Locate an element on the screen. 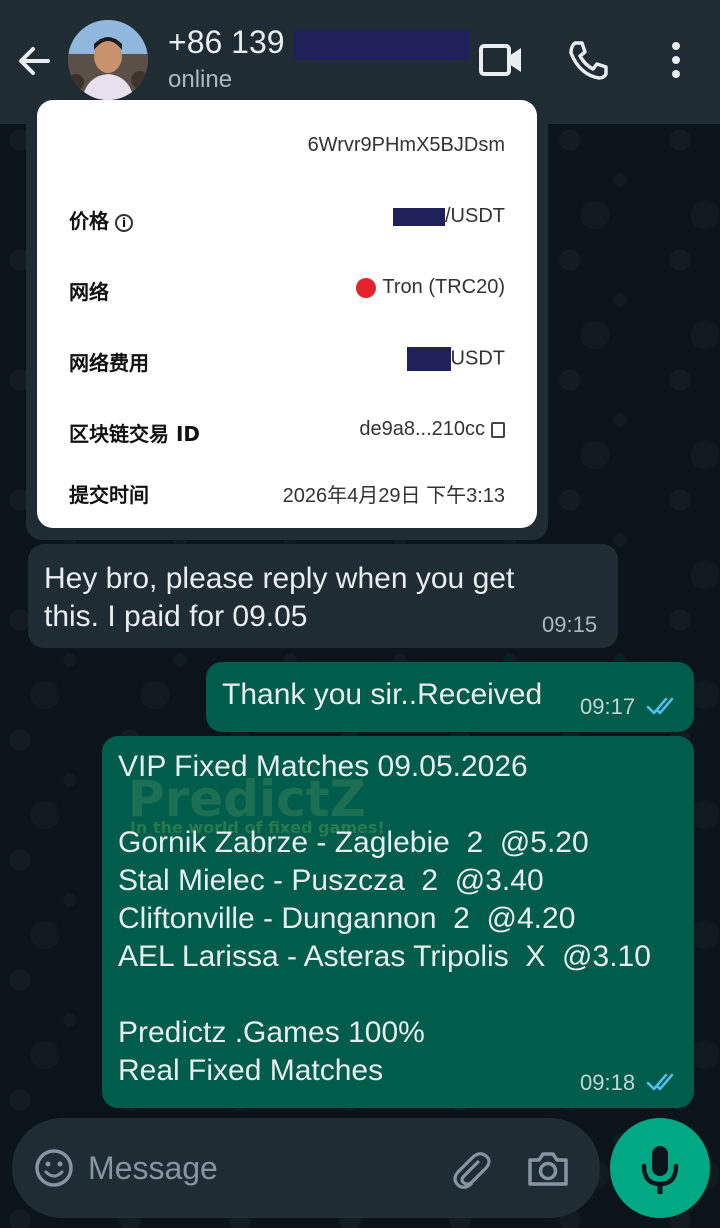  contact-avatar is located at coordinates (108, 60).